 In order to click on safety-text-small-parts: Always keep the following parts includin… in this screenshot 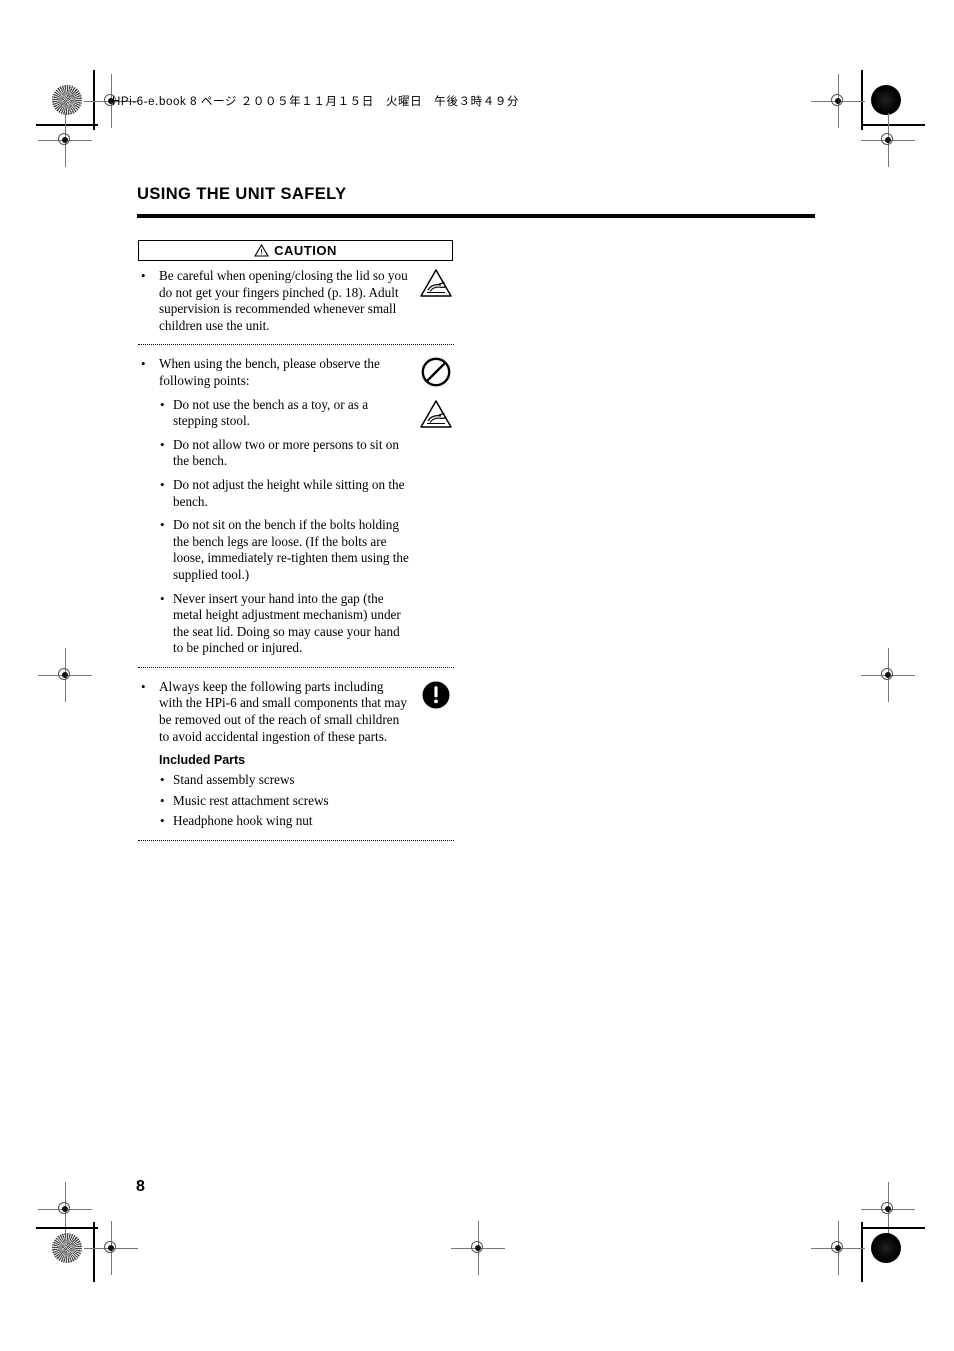, I will do `click(283, 711)`.